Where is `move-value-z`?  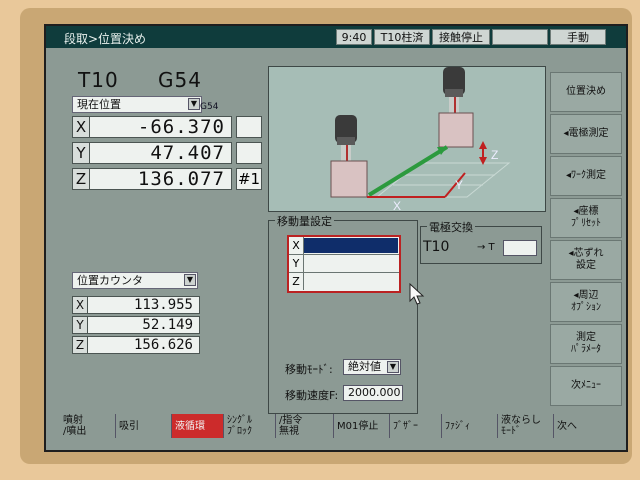 move-value-z is located at coordinates (351, 281).